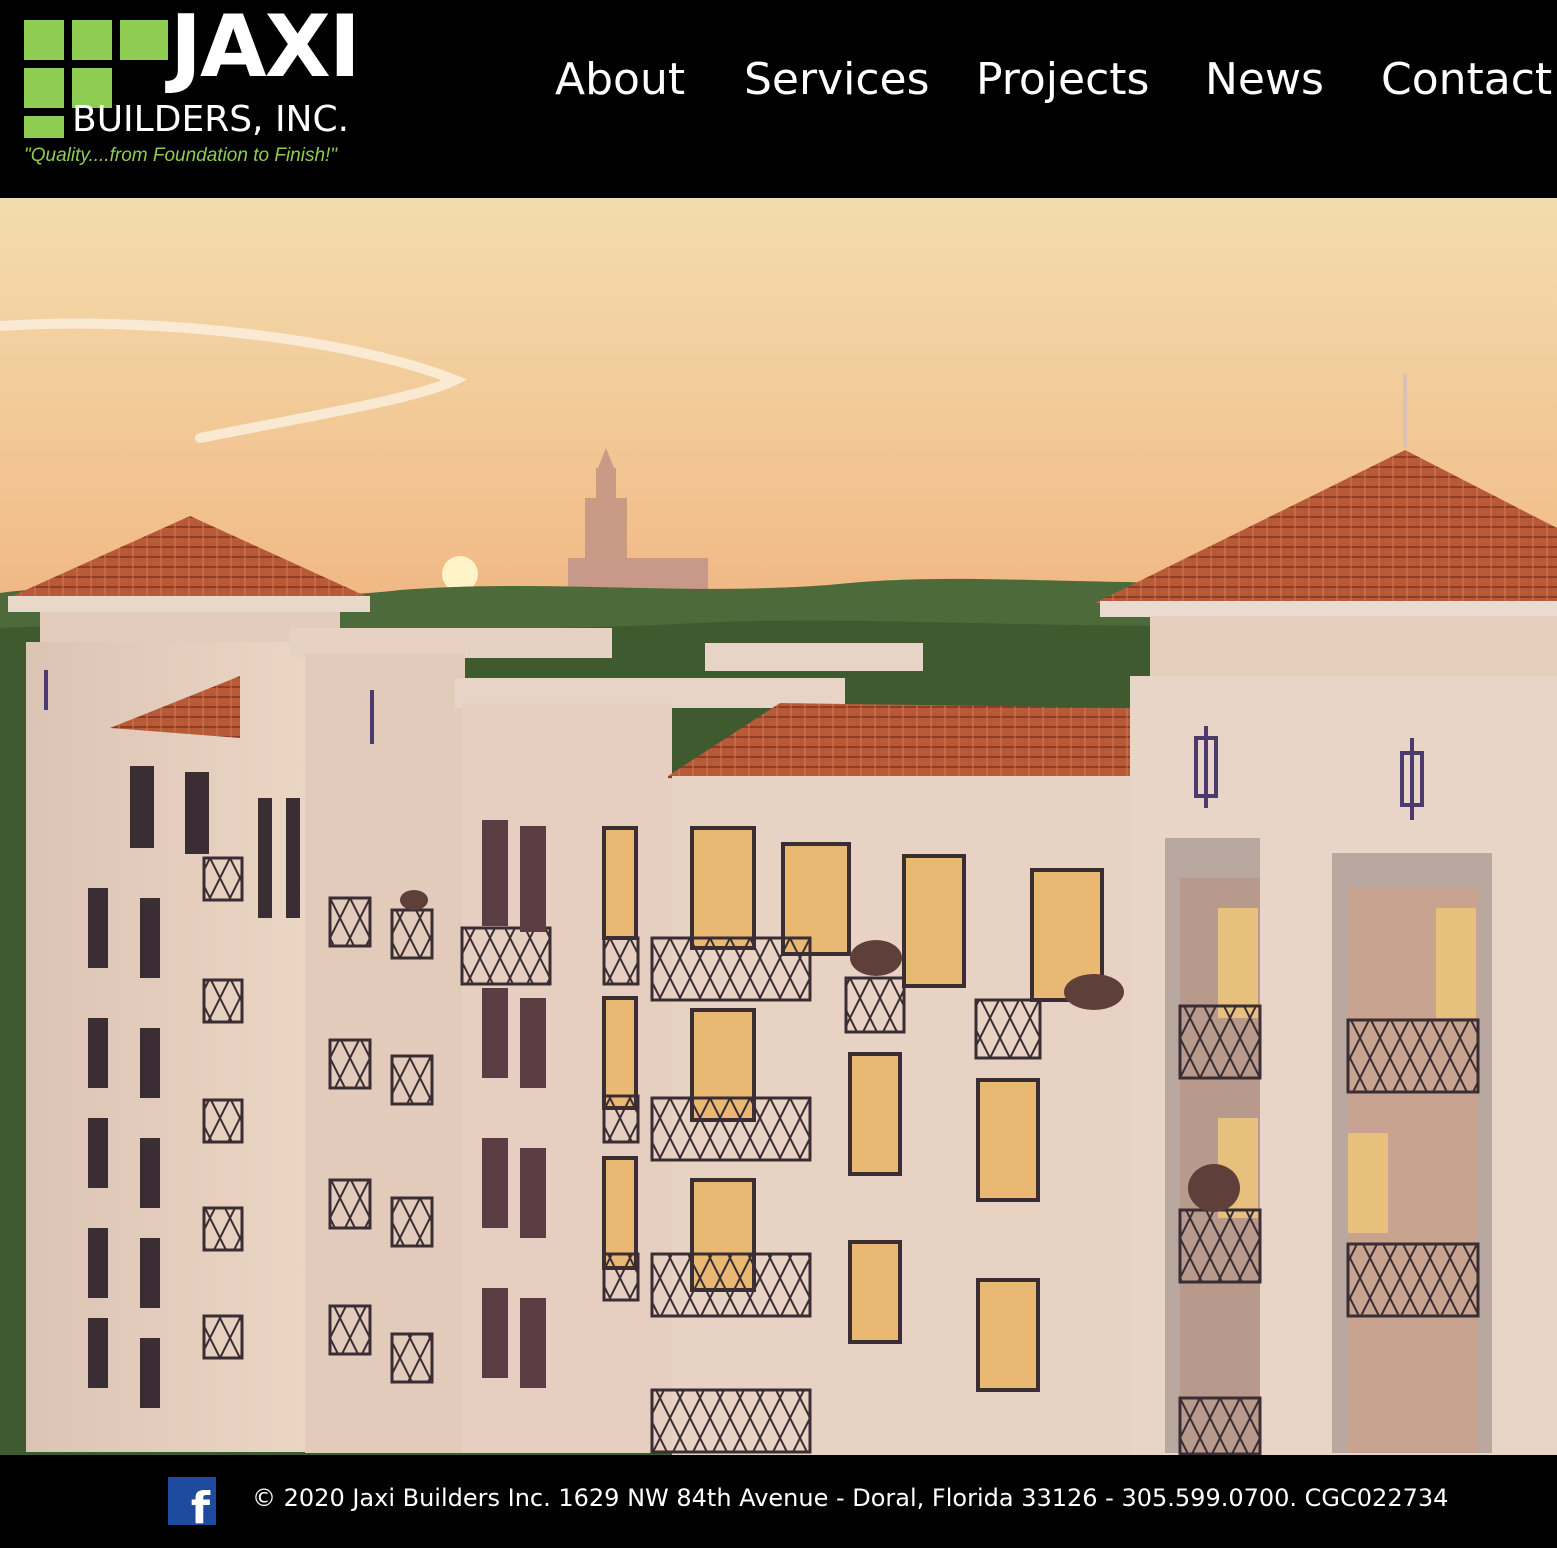  Describe the element at coordinates (1466, 80) in the screenshot. I see `nav-contact: Contact` at that location.